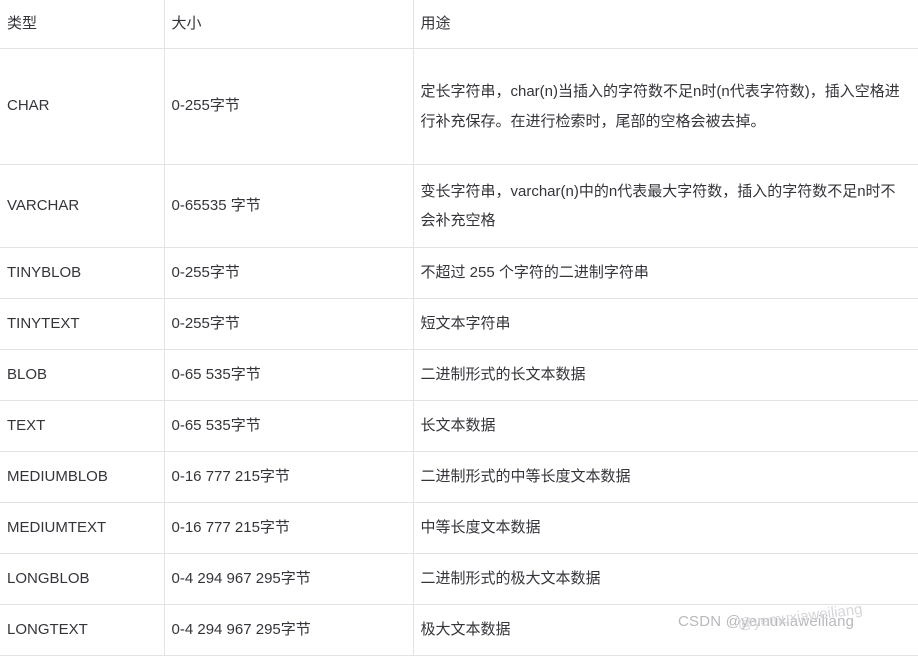 This screenshot has width=918, height=656. I want to click on cell-size: 0-65535 字节, so click(289, 206).